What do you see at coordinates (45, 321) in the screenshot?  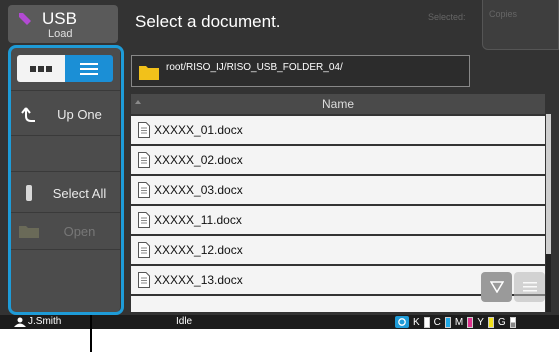 I see `user-name: J.Smith` at bounding box center [45, 321].